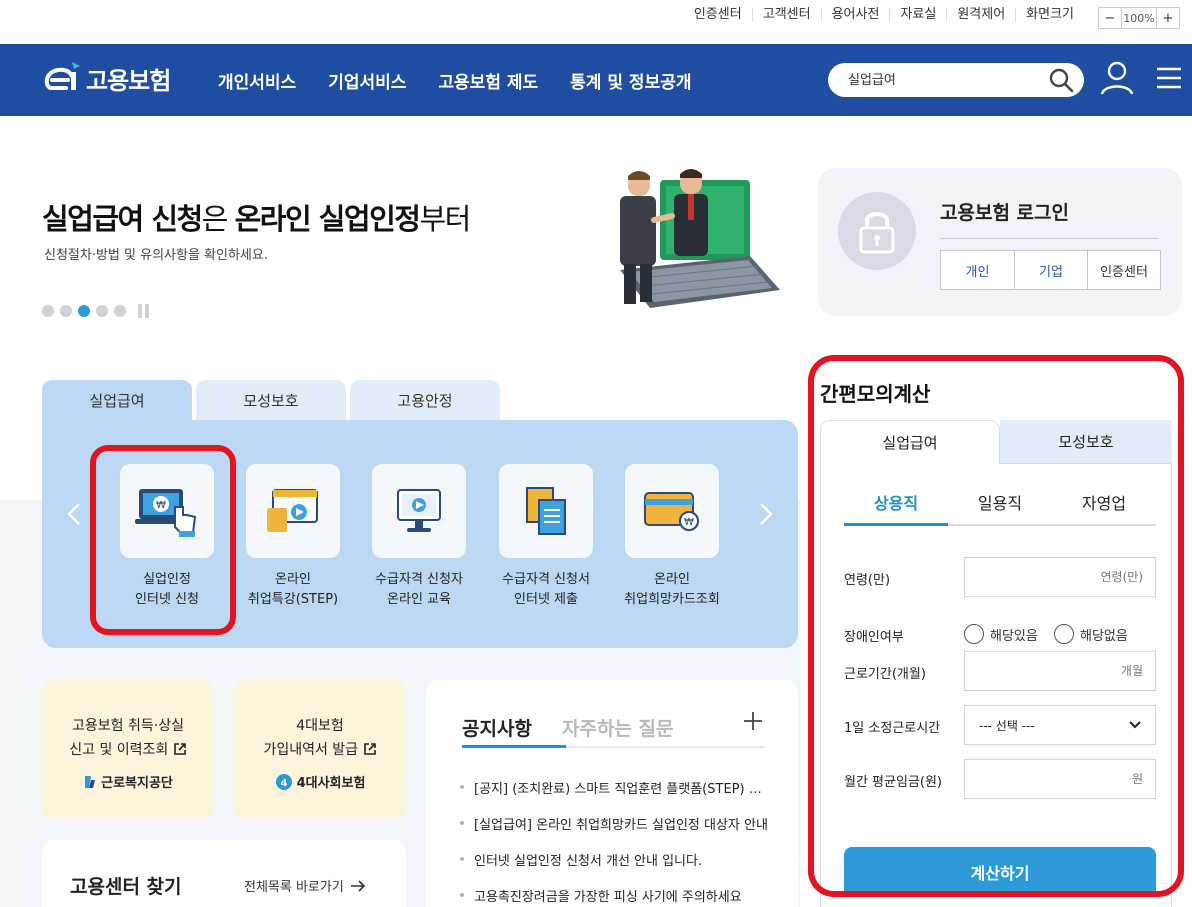 The height and width of the screenshot is (907, 1192). Describe the element at coordinates (357, 885) in the screenshot. I see `arrow-right-icon` at that location.